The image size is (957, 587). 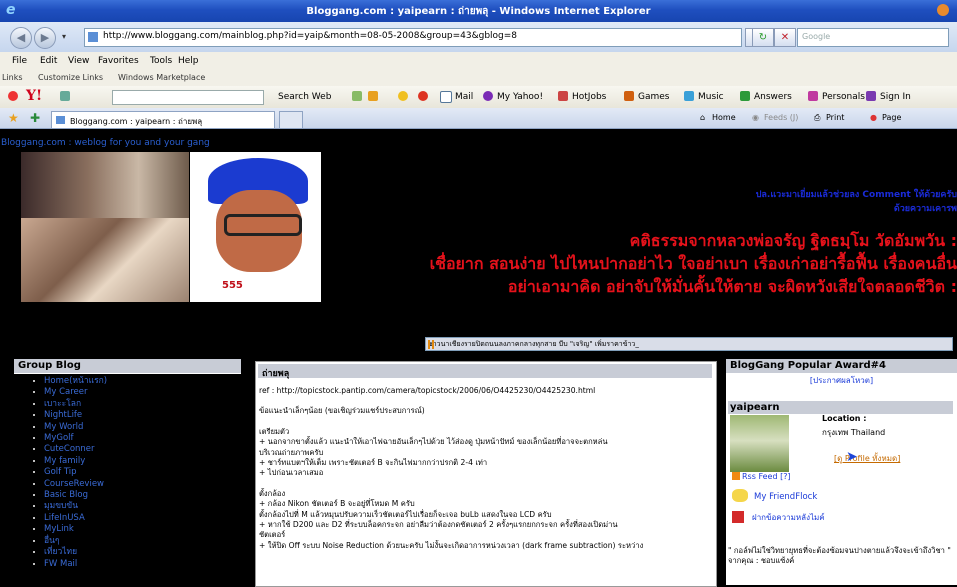 What do you see at coordinates (142, 495) in the screenshot?
I see `group-blog-item: Basic Blog` at bounding box center [142, 495].